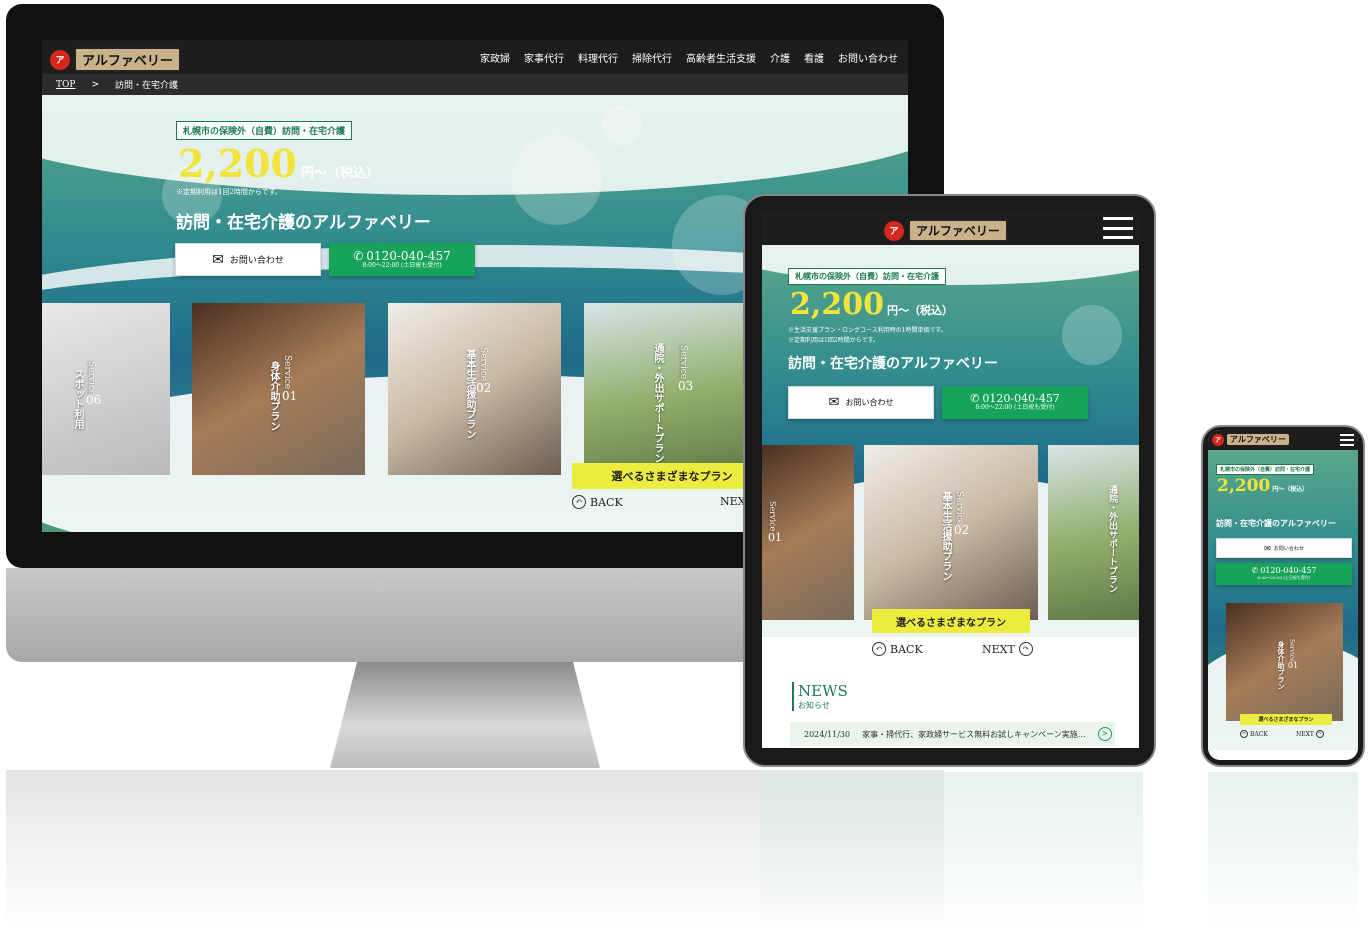  Describe the element at coordinates (1244, 486) in the screenshot. I see `price-value: 2,200` at that location.